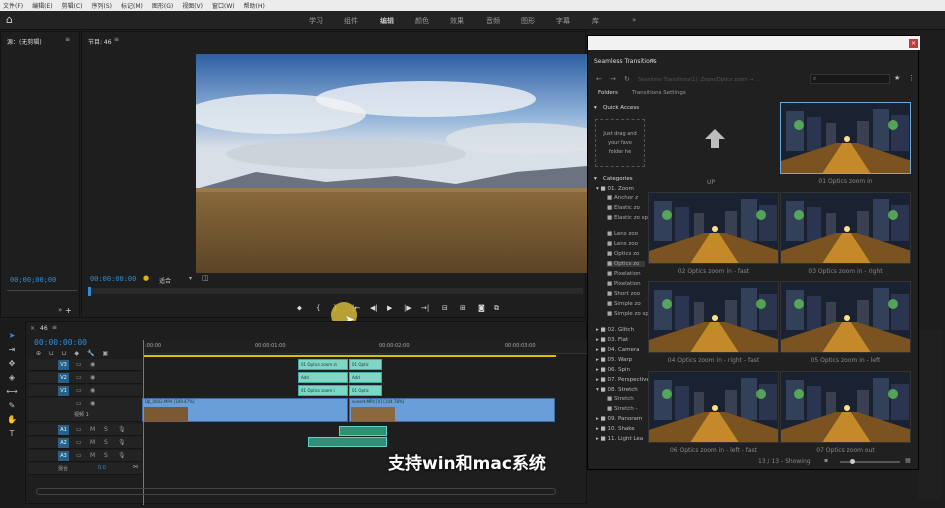 Image resolution: width=945 pixels, height=508 pixels. What do you see at coordinates (481, 308) in the screenshot?
I see `export-frame-icon: ◙` at bounding box center [481, 308].